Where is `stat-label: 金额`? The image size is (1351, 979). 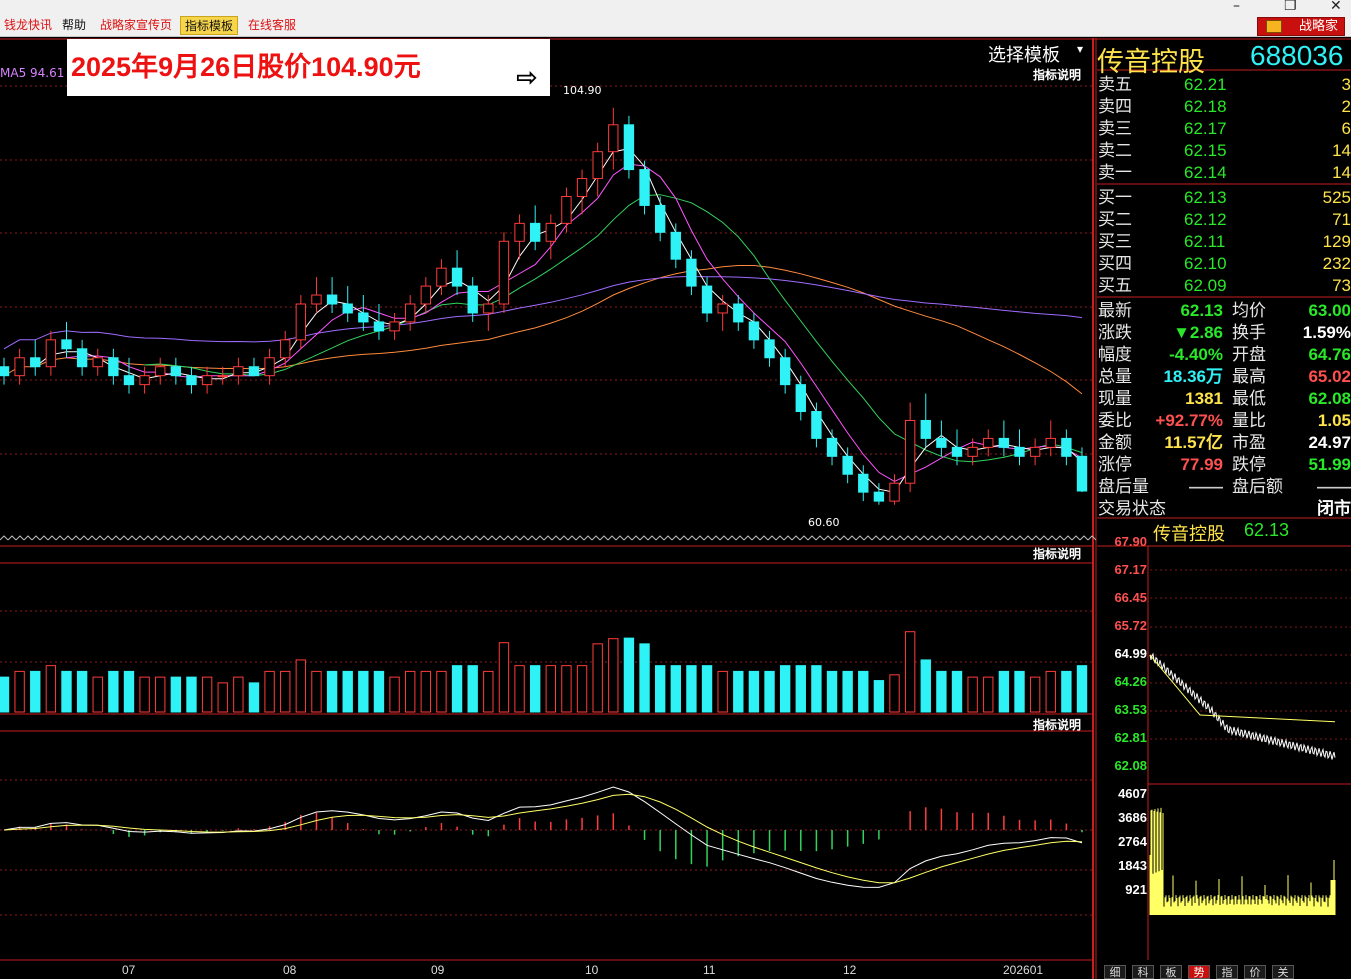 stat-label: 金额 is located at coordinates (1115, 443).